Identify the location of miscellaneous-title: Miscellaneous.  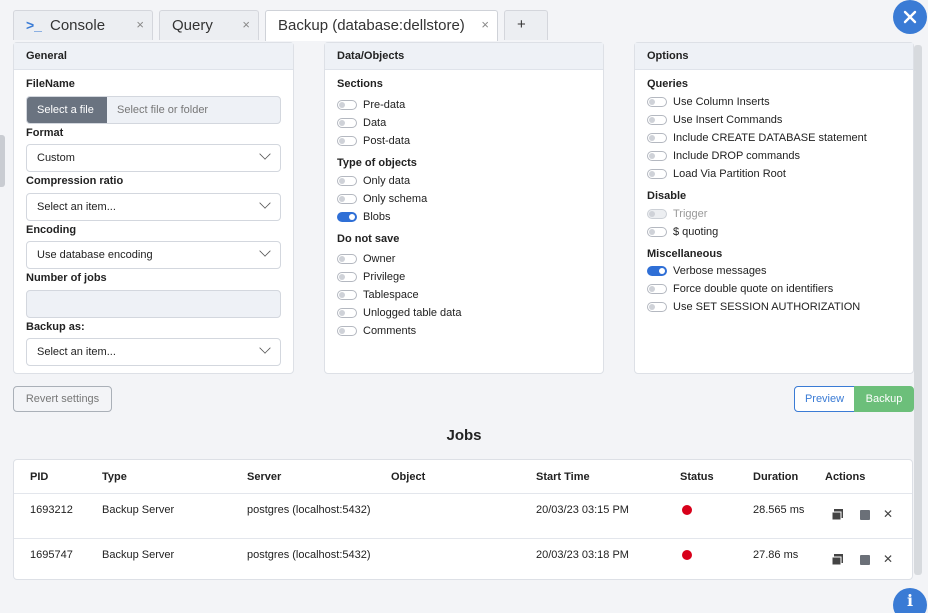
(685, 254).